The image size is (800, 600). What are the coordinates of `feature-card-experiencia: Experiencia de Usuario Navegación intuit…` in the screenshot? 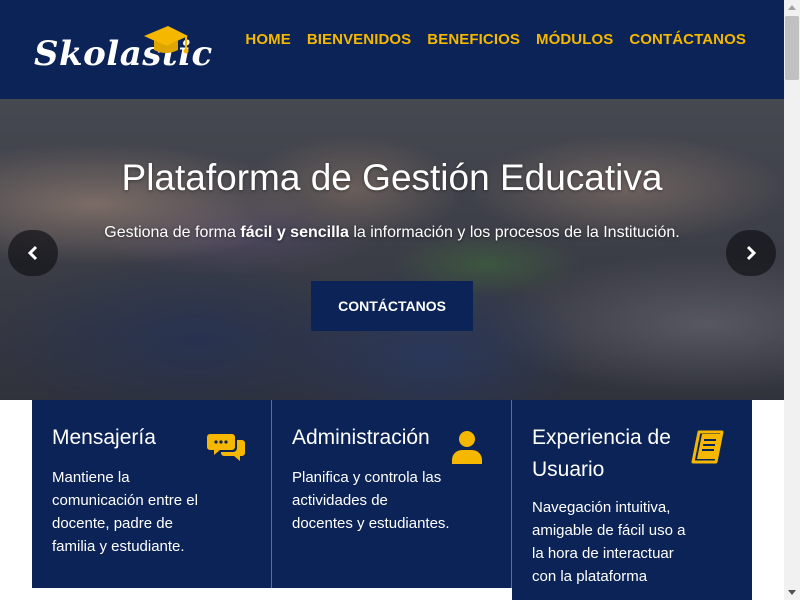 It's located at (632, 500).